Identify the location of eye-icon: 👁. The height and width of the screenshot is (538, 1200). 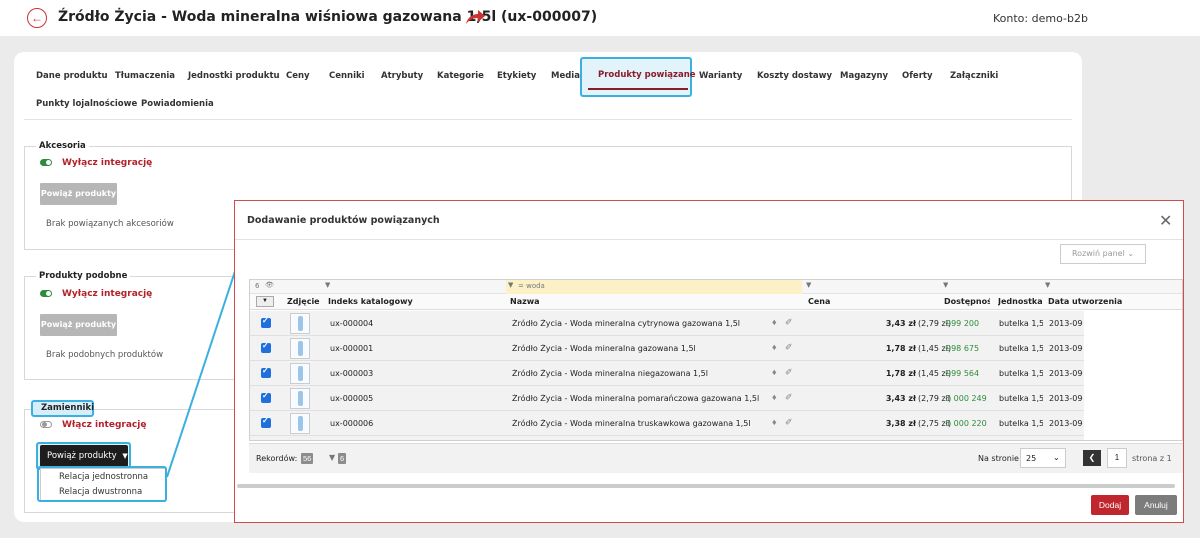
(269, 285).